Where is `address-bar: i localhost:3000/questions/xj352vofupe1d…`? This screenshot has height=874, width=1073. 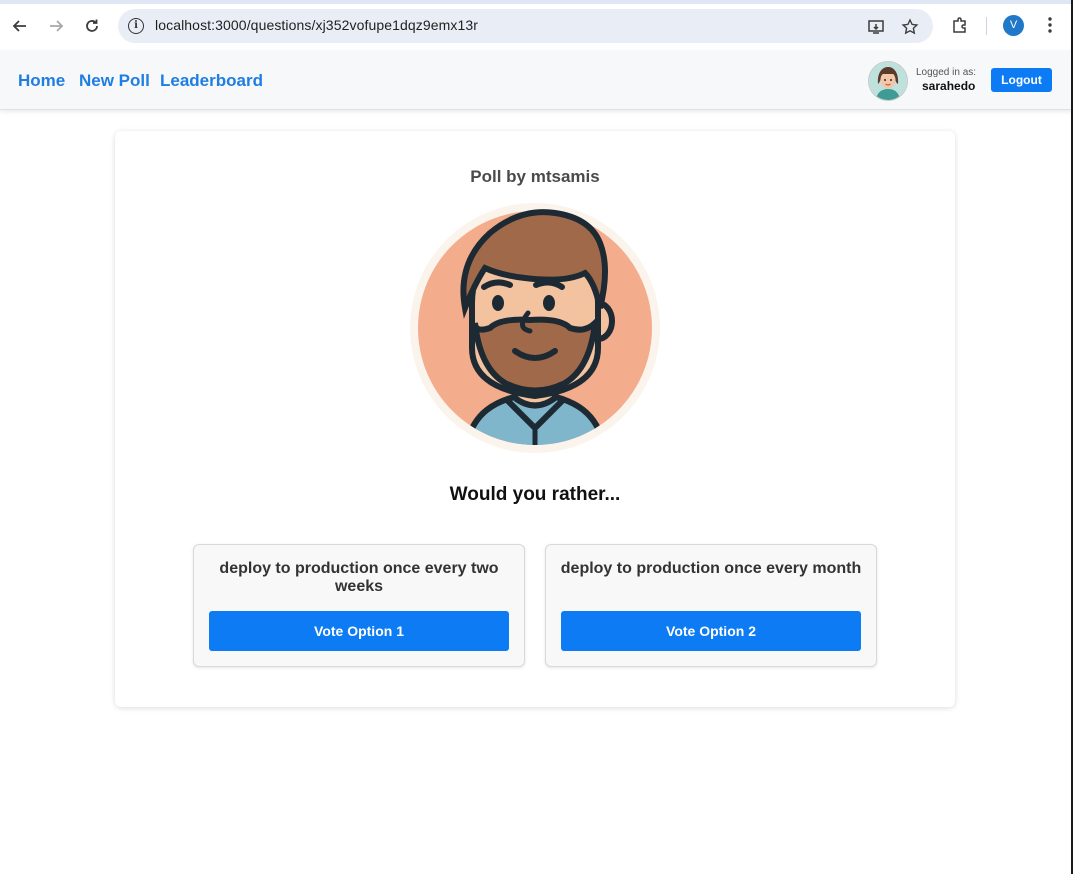 address-bar: i localhost:3000/questions/xj352vofupe1d… is located at coordinates (525, 26).